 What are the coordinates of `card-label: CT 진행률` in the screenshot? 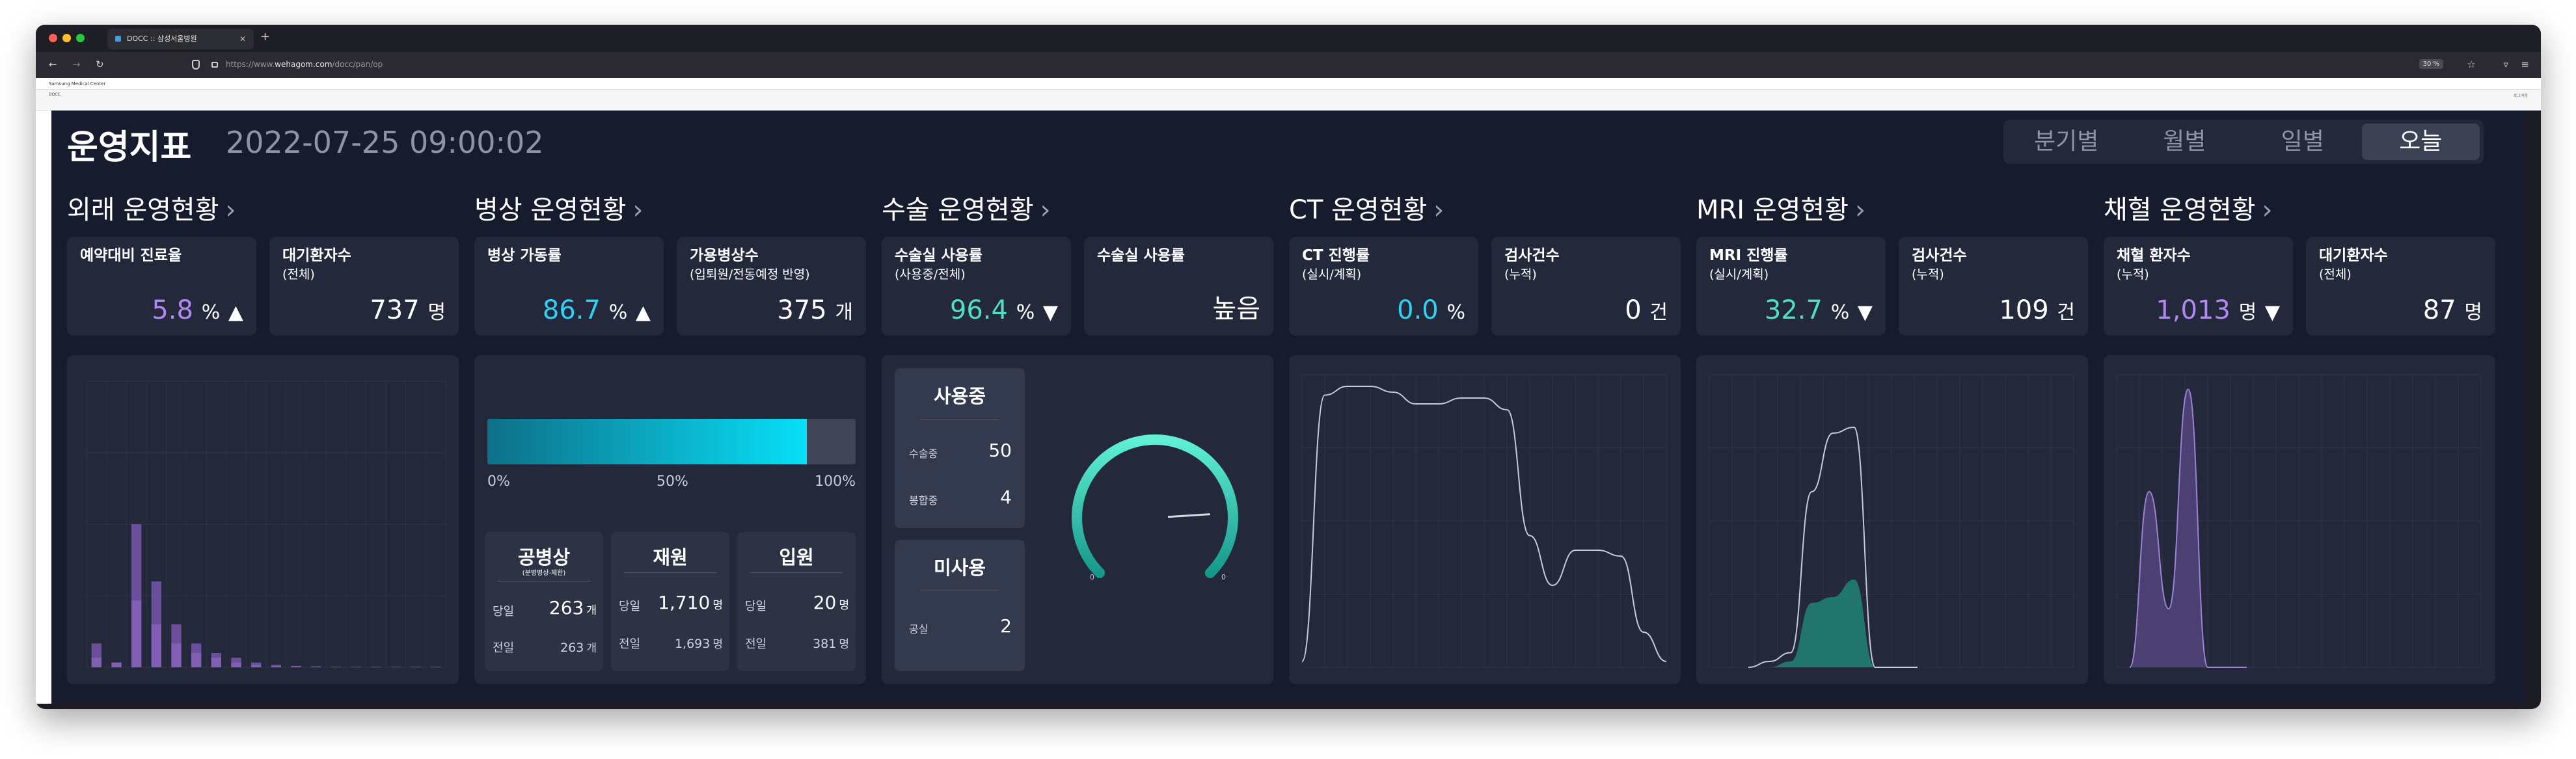 It's located at (1336, 255).